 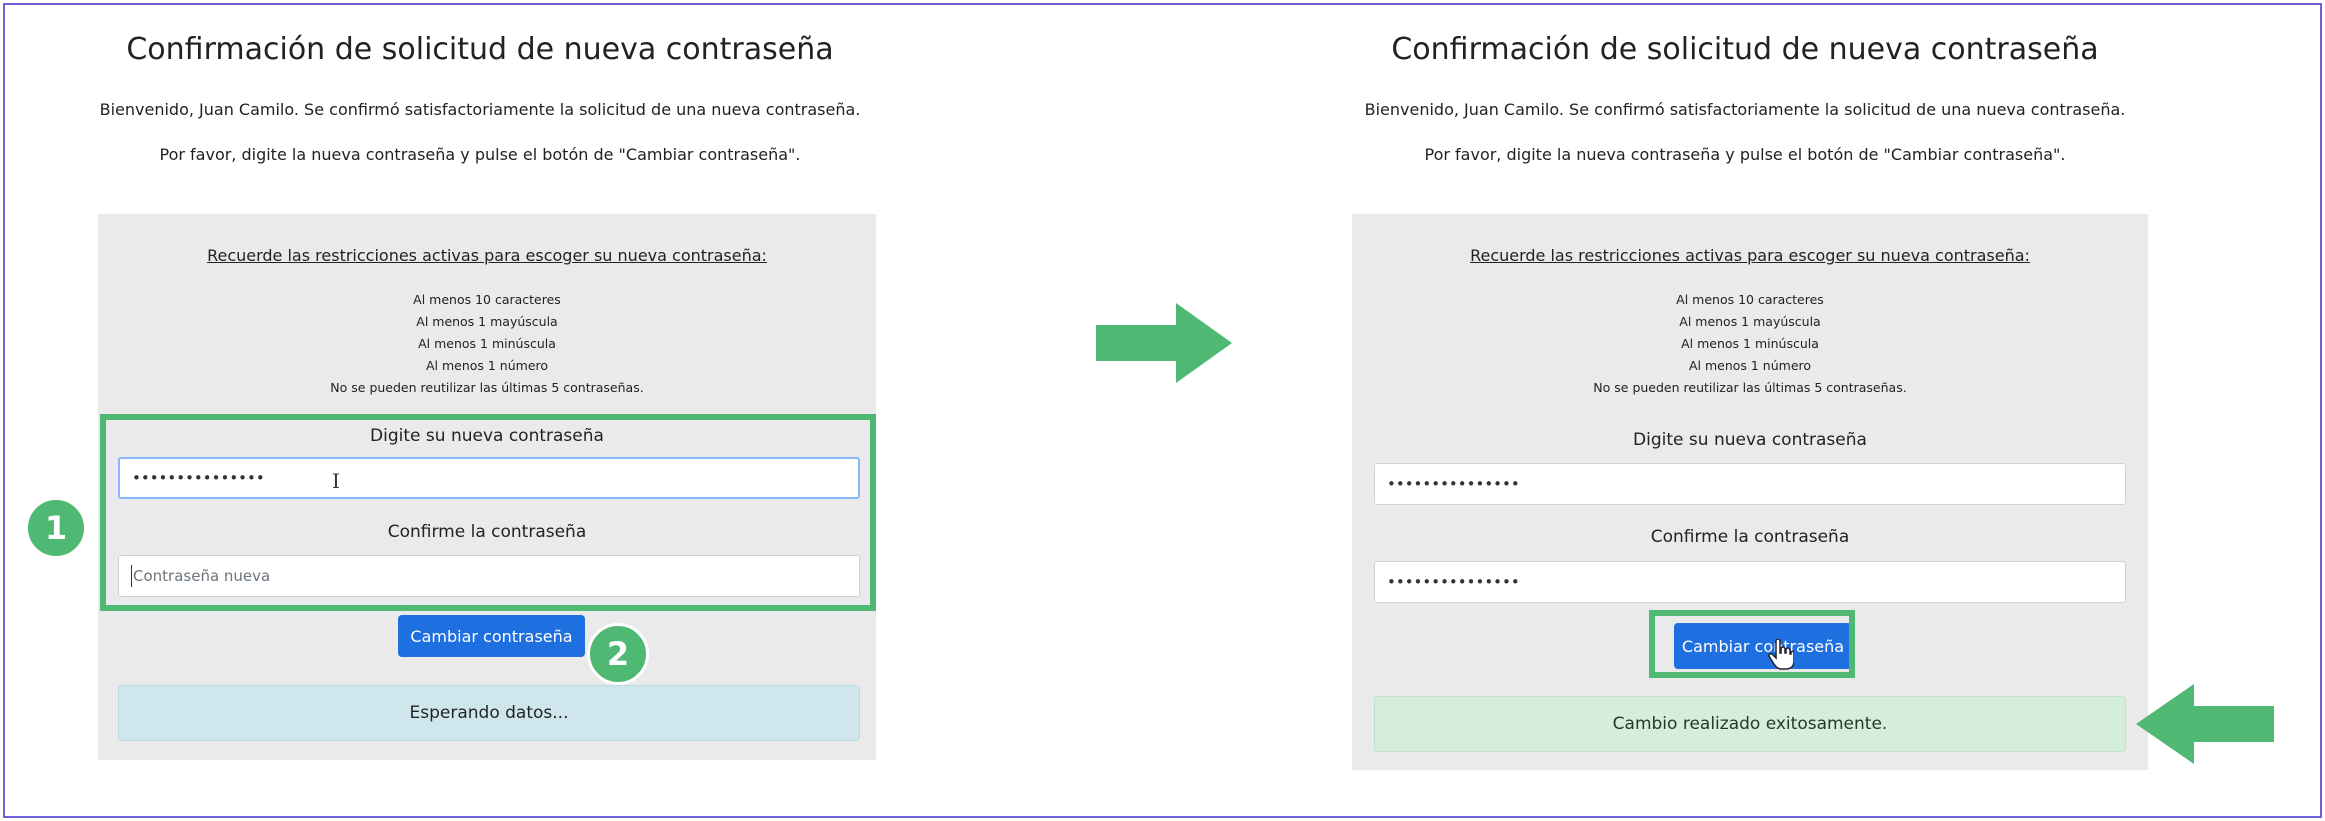 What do you see at coordinates (2205, 724) in the screenshot?
I see `arrow-left-icon` at bounding box center [2205, 724].